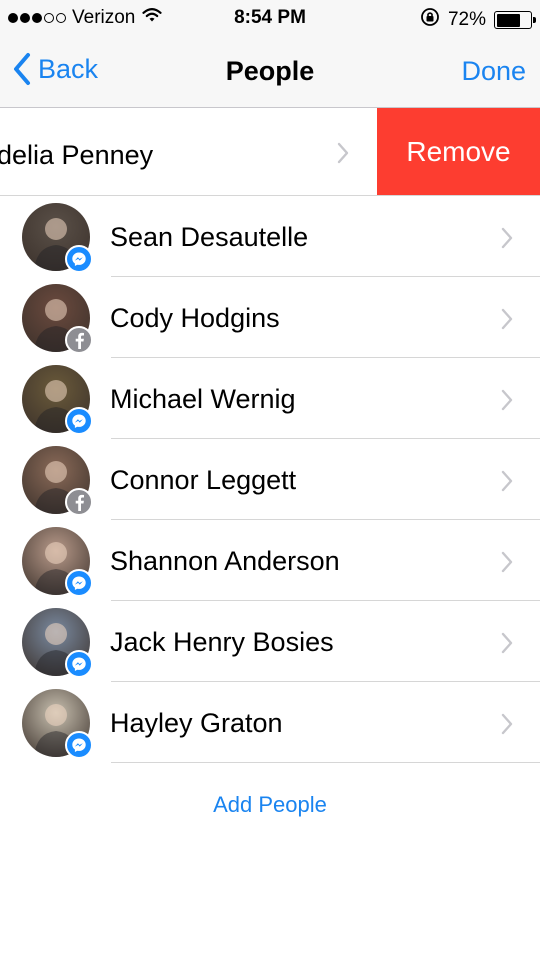  I want to click on done-button: Done, so click(493, 71).